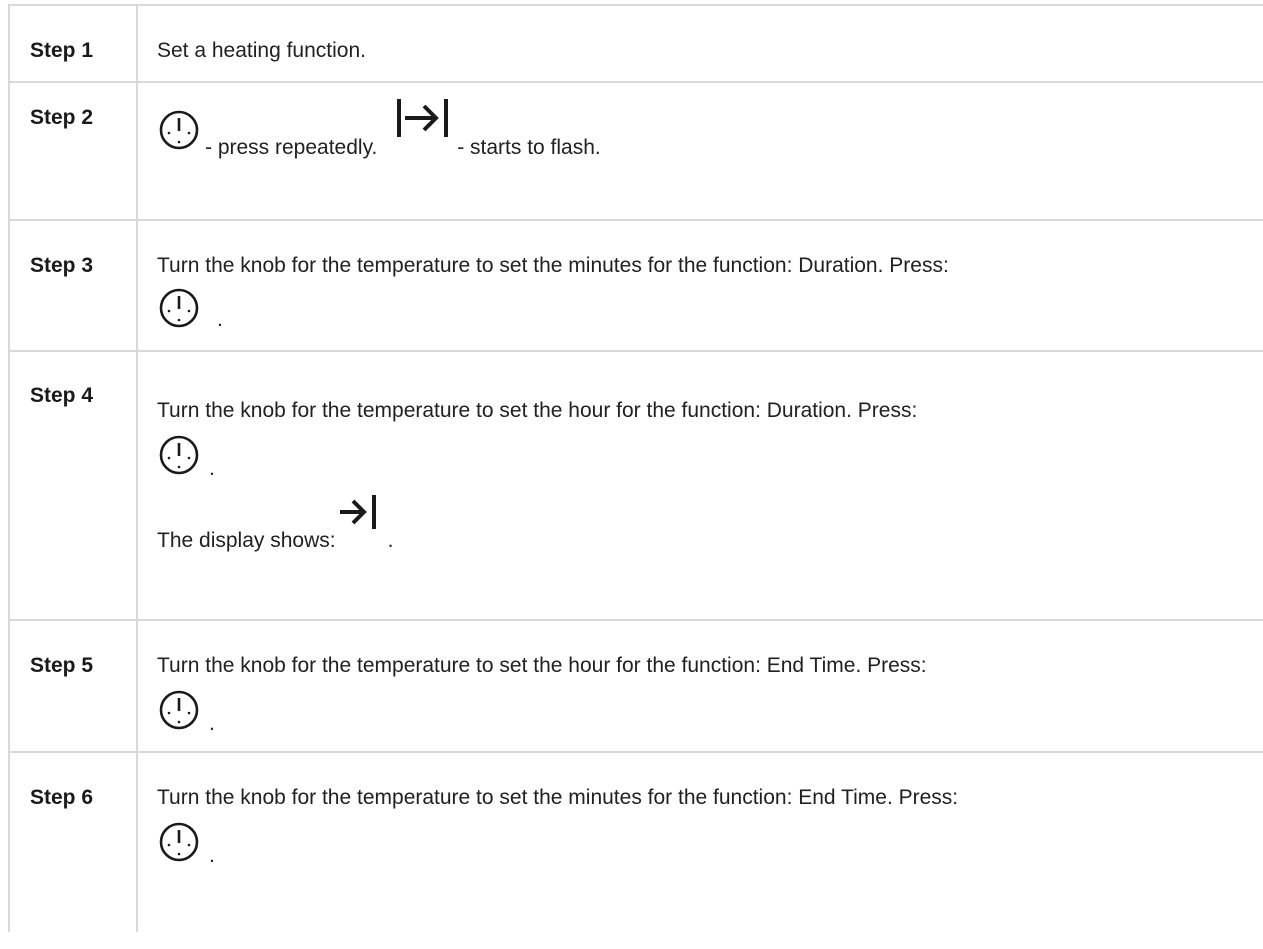  Describe the element at coordinates (246, 540) in the screenshot. I see `display-shows-text: The display shows:` at that location.